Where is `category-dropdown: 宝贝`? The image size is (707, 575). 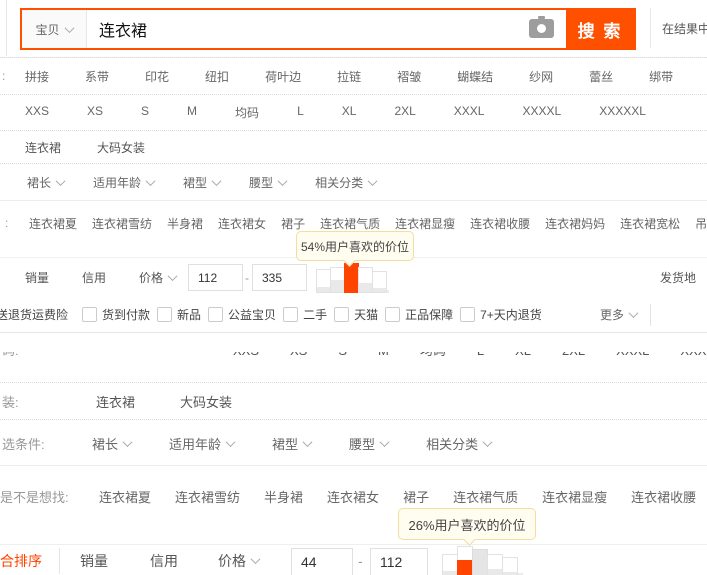 category-dropdown: 宝贝 is located at coordinates (54, 29).